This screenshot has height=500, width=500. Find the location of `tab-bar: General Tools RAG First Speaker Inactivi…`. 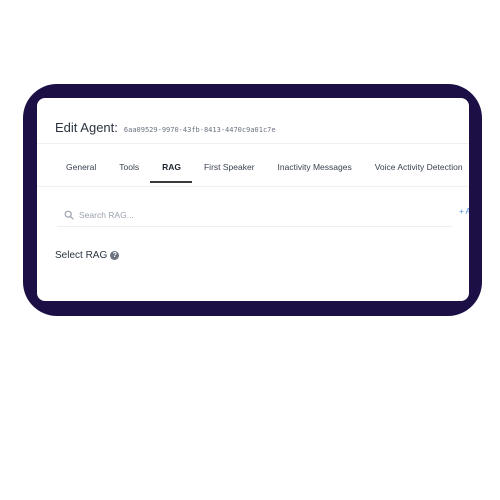

tab-bar: General Tools RAG First Speaker Inactivi… is located at coordinates (261, 172).